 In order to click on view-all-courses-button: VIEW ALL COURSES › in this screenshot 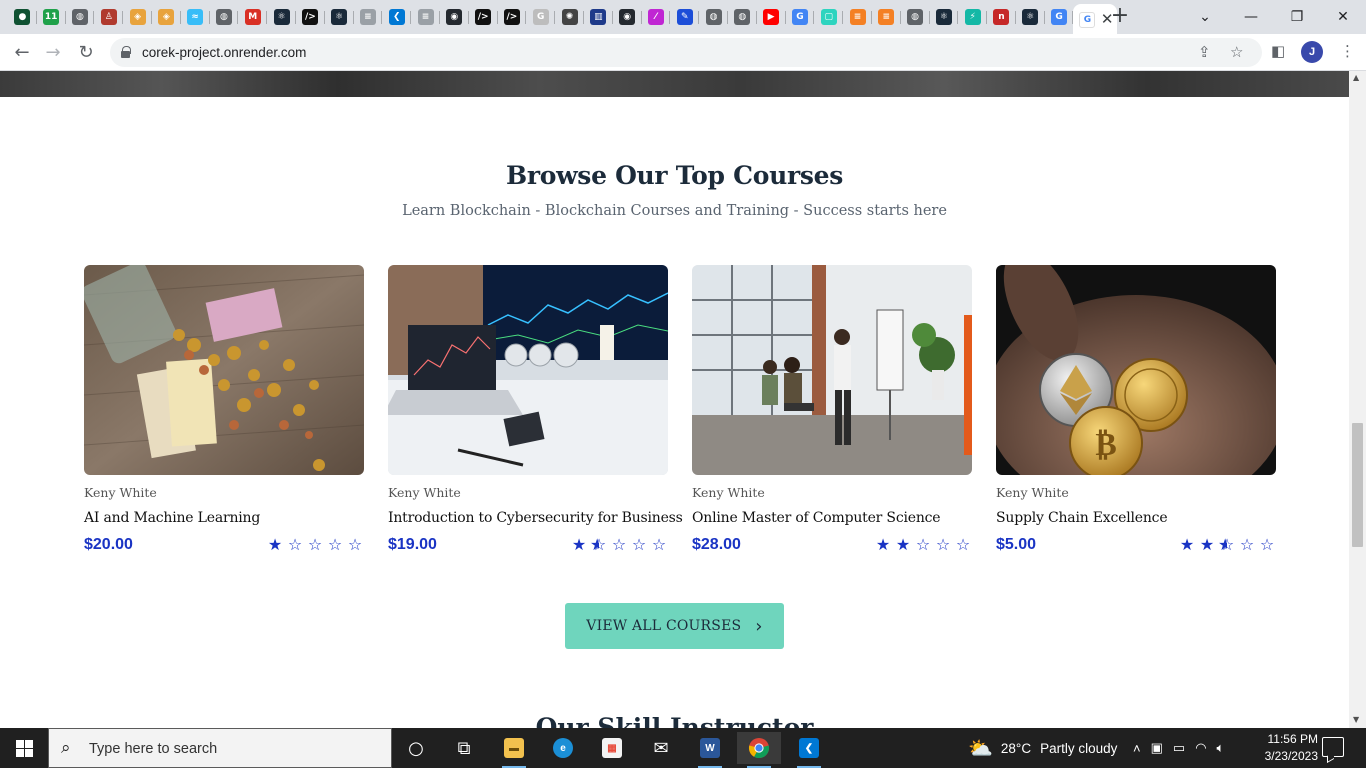, I will do `click(674, 626)`.